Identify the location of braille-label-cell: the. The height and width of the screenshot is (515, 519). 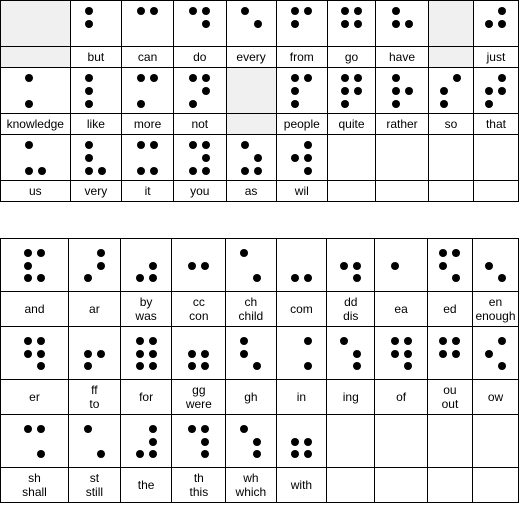
(146, 485).